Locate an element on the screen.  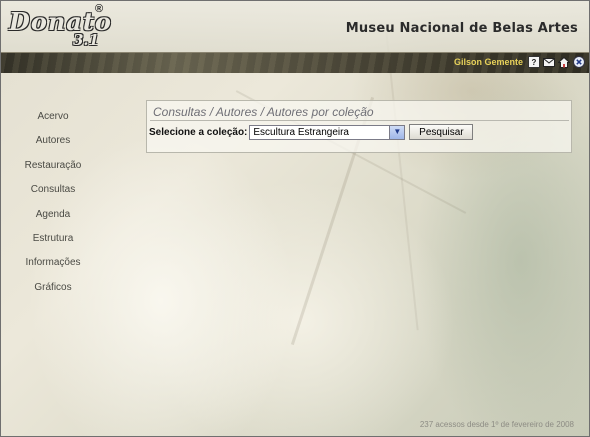
sidebar-item-graficos: Gráficos is located at coordinates (53, 292).